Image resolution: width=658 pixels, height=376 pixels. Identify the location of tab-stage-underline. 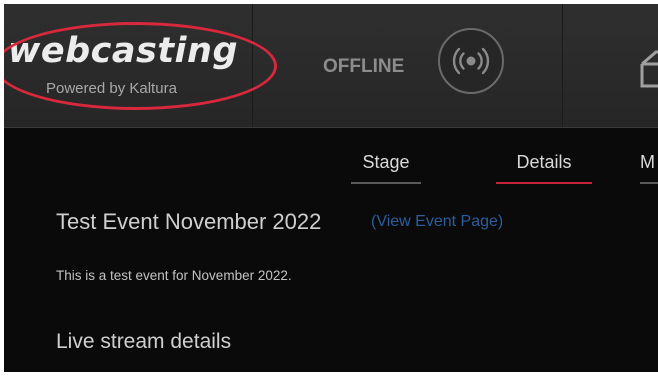
(386, 183).